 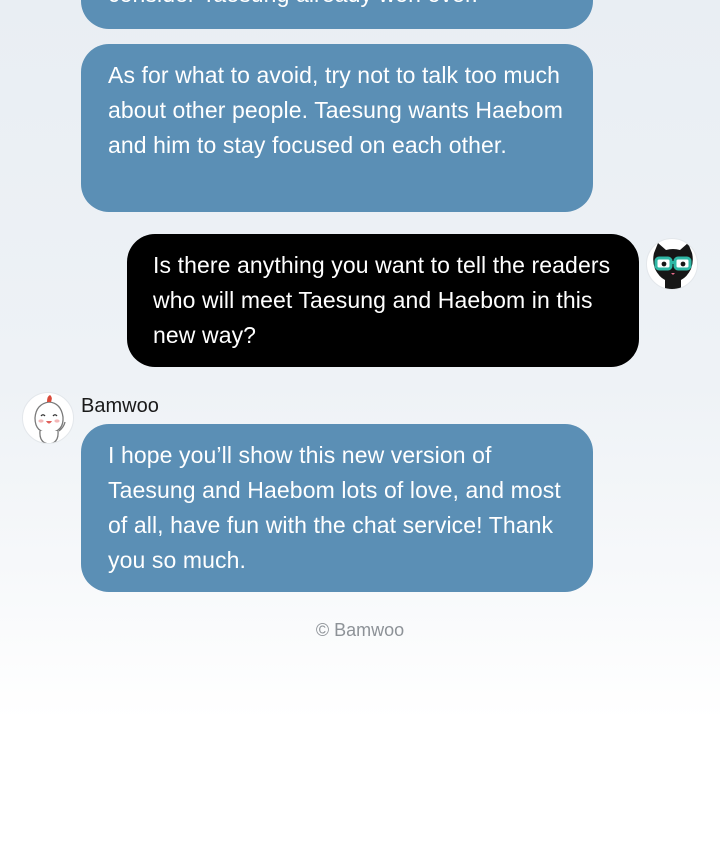 I want to click on chat-message-incoming: consider Taesung already won over., so click(x=337, y=14).